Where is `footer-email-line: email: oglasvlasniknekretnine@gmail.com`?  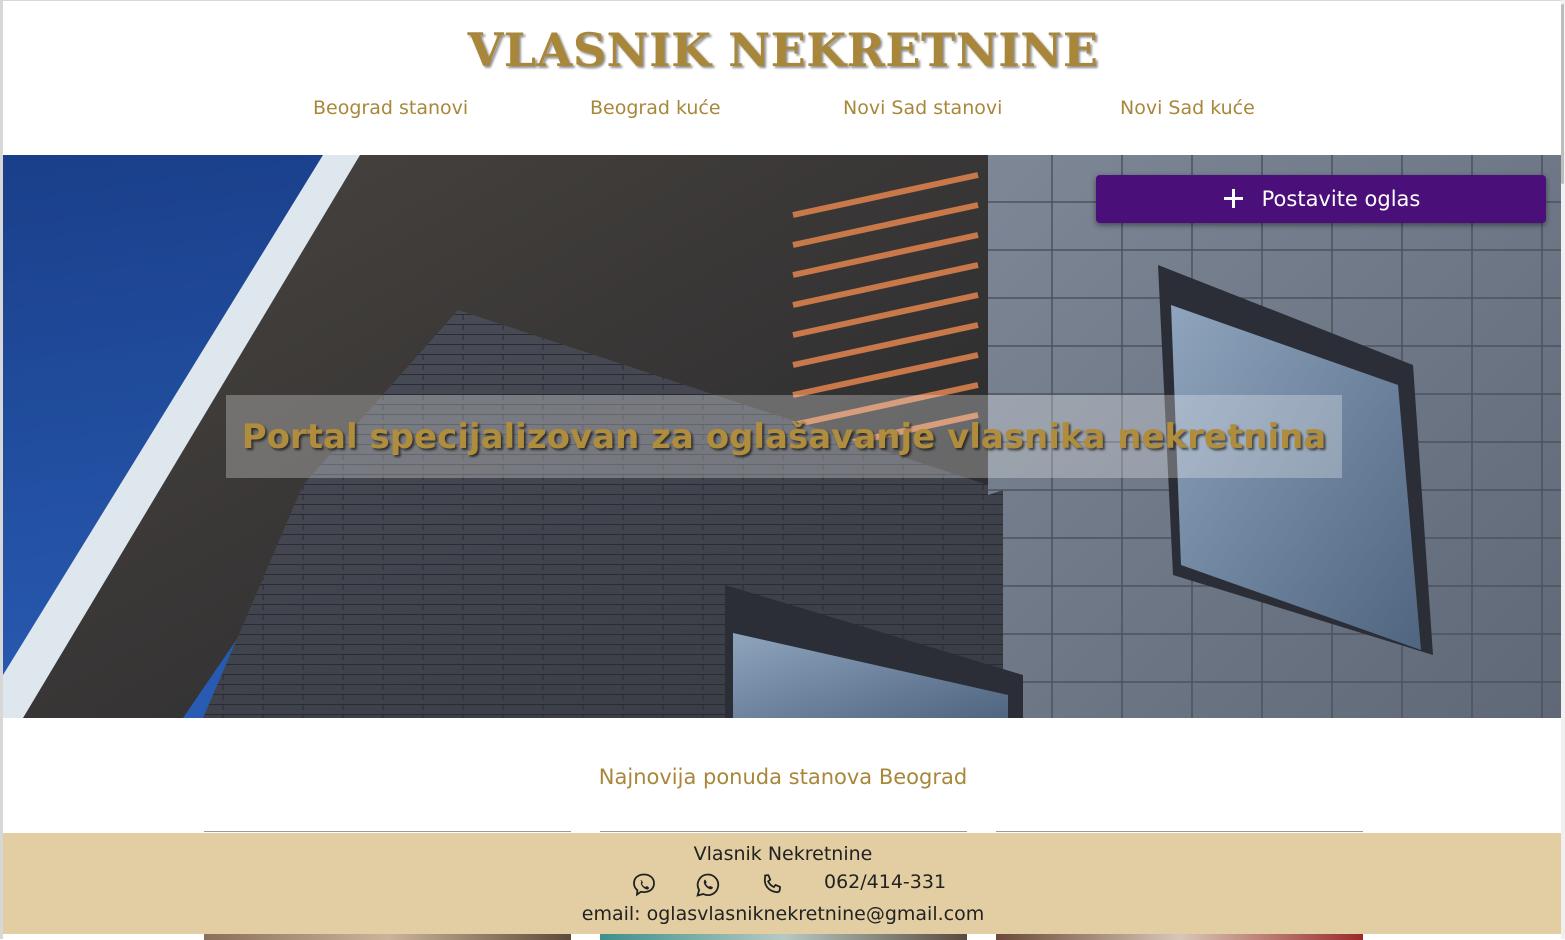 footer-email-line: email: oglasvlasniknekretnine@gmail.com is located at coordinates (783, 914).